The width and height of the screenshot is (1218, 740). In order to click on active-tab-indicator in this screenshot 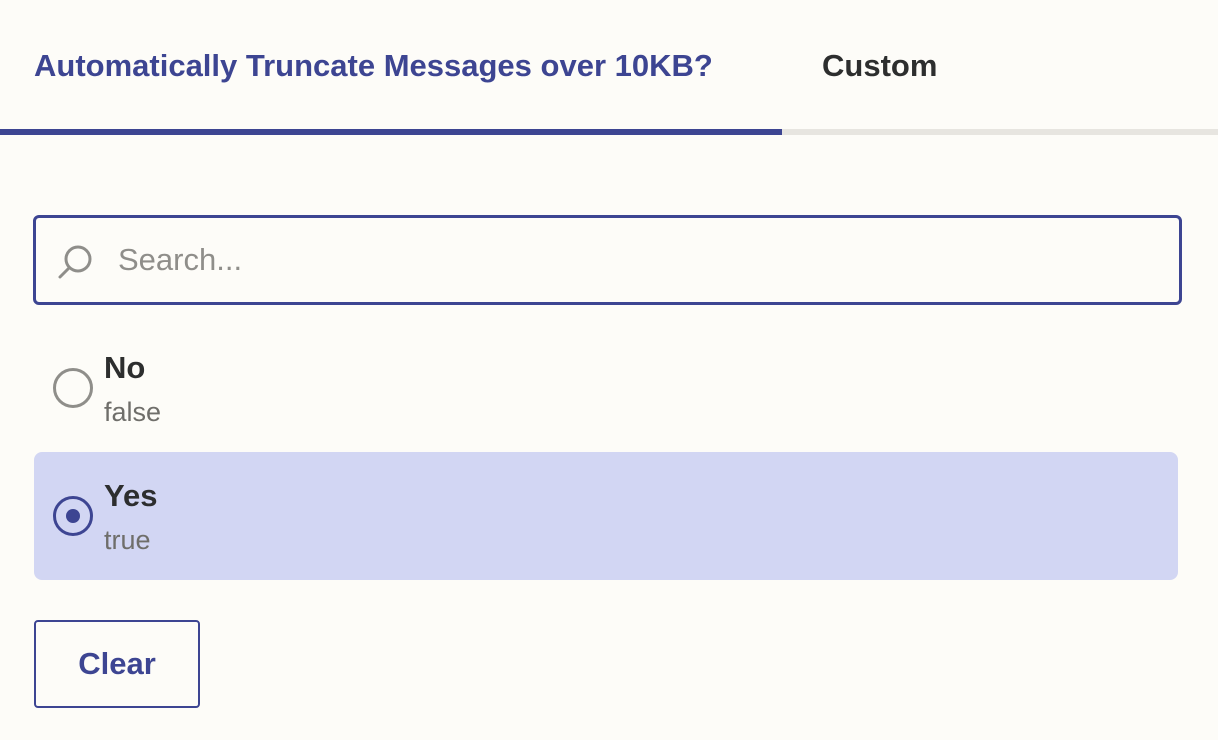, I will do `click(391, 132)`.